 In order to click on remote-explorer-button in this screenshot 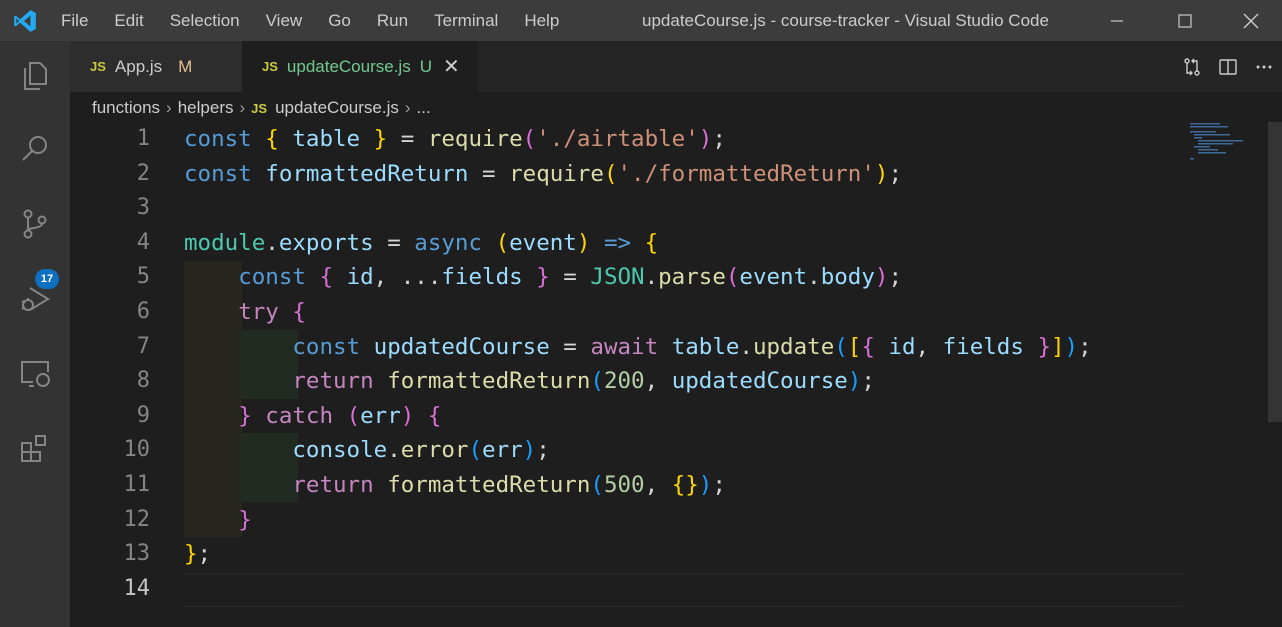, I will do `click(35, 373)`.